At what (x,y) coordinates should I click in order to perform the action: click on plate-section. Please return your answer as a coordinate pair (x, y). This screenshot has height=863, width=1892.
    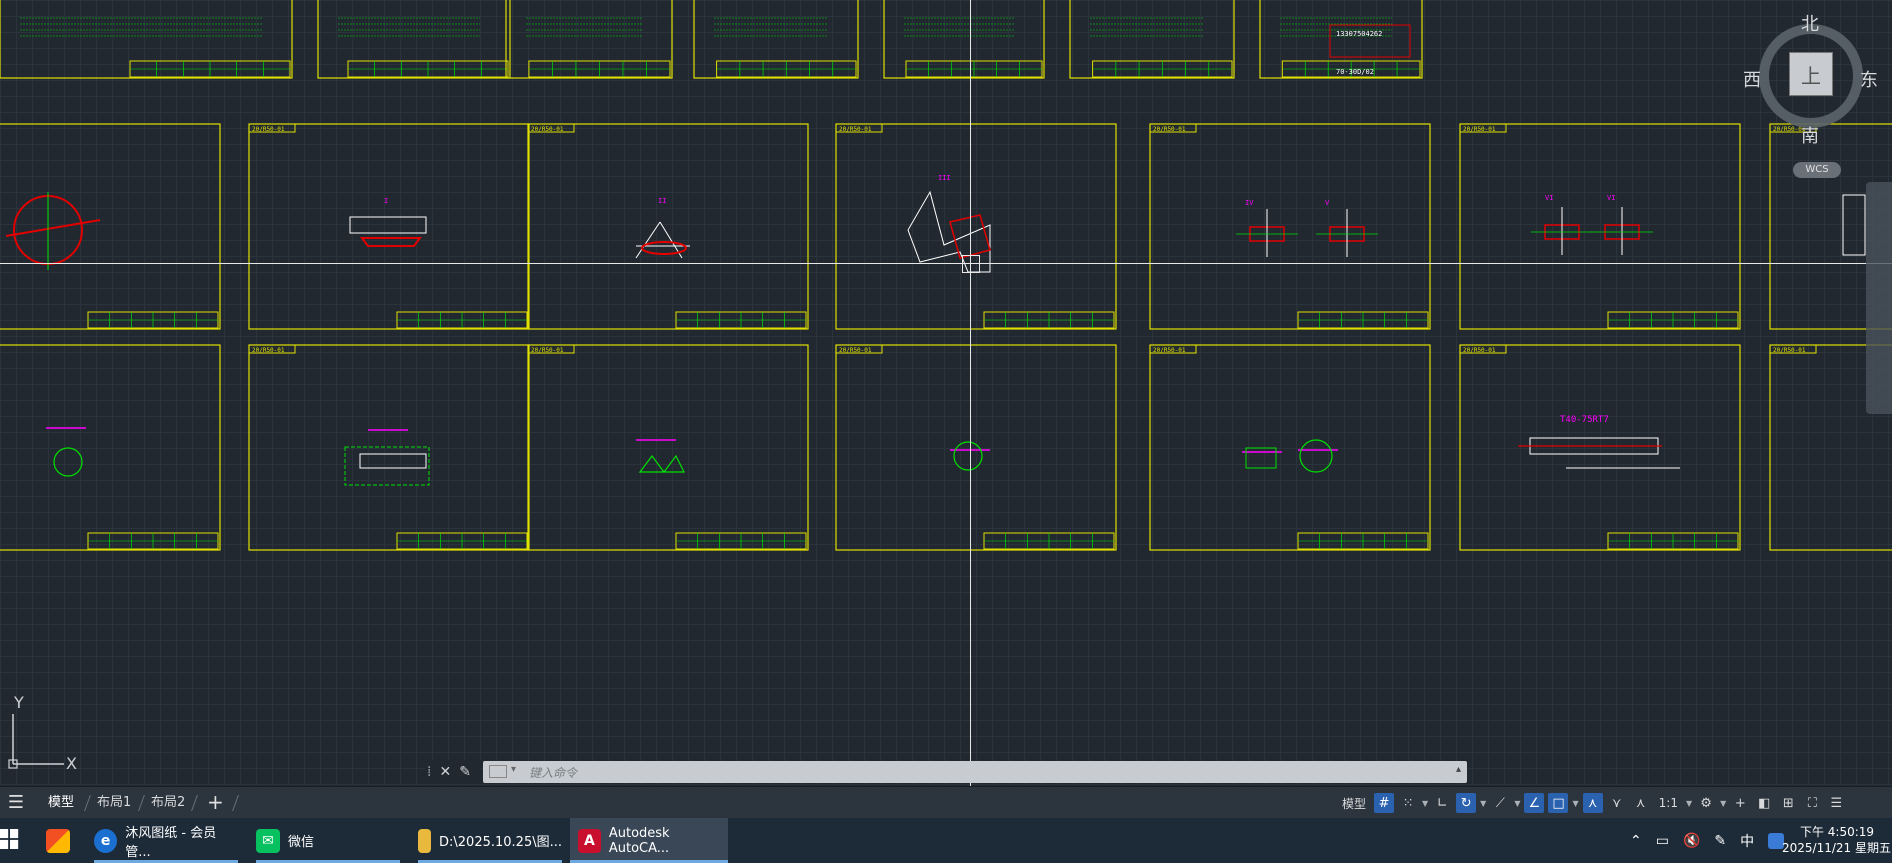
    Looking at the image, I should click on (388, 225).